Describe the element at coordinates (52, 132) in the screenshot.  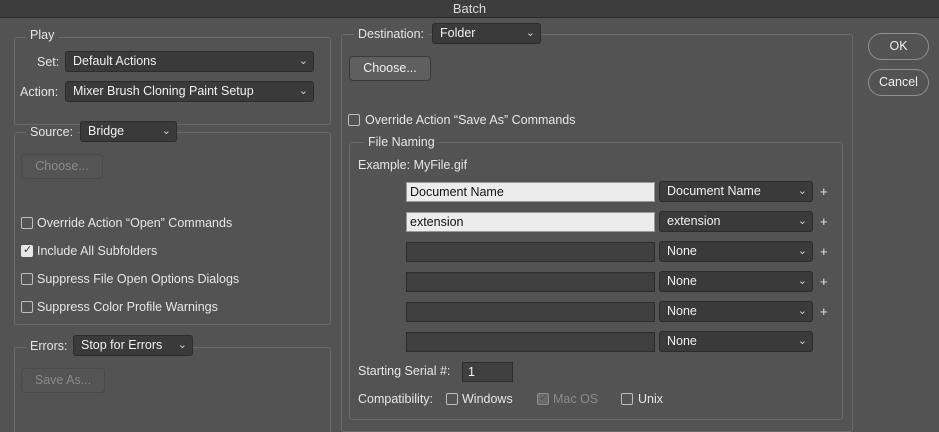
I see `source-label: Source:` at that location.